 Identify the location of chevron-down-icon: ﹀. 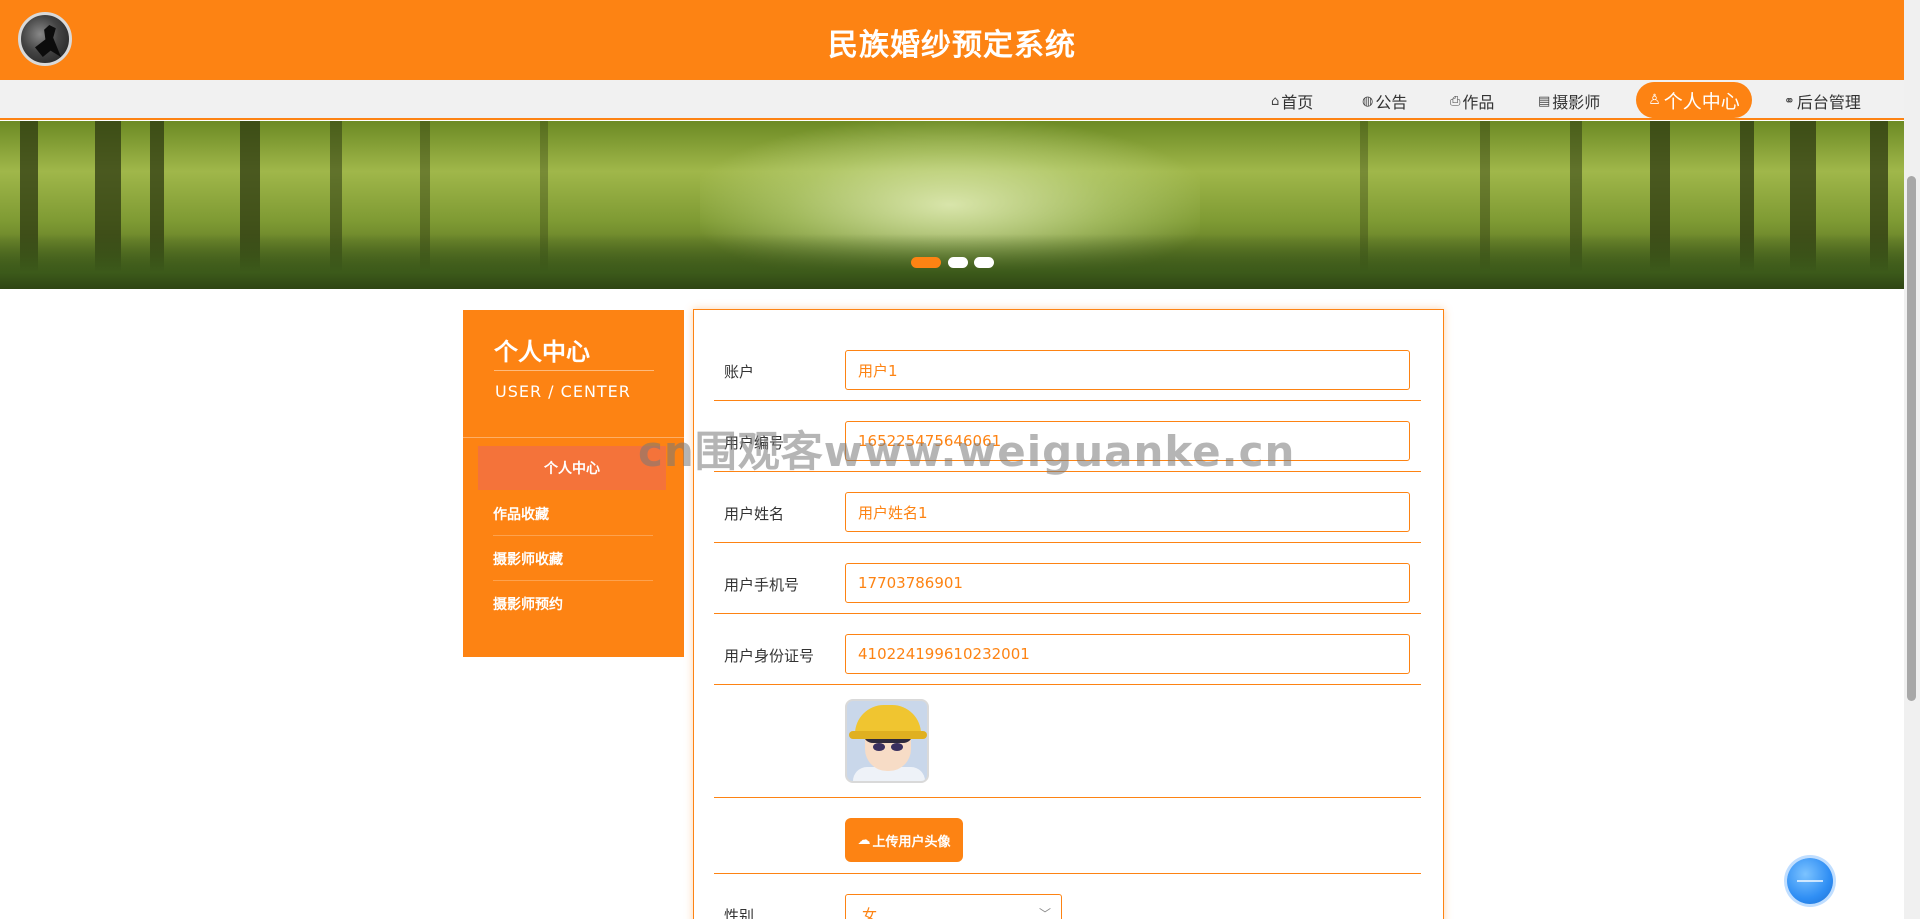
(1044, 913).